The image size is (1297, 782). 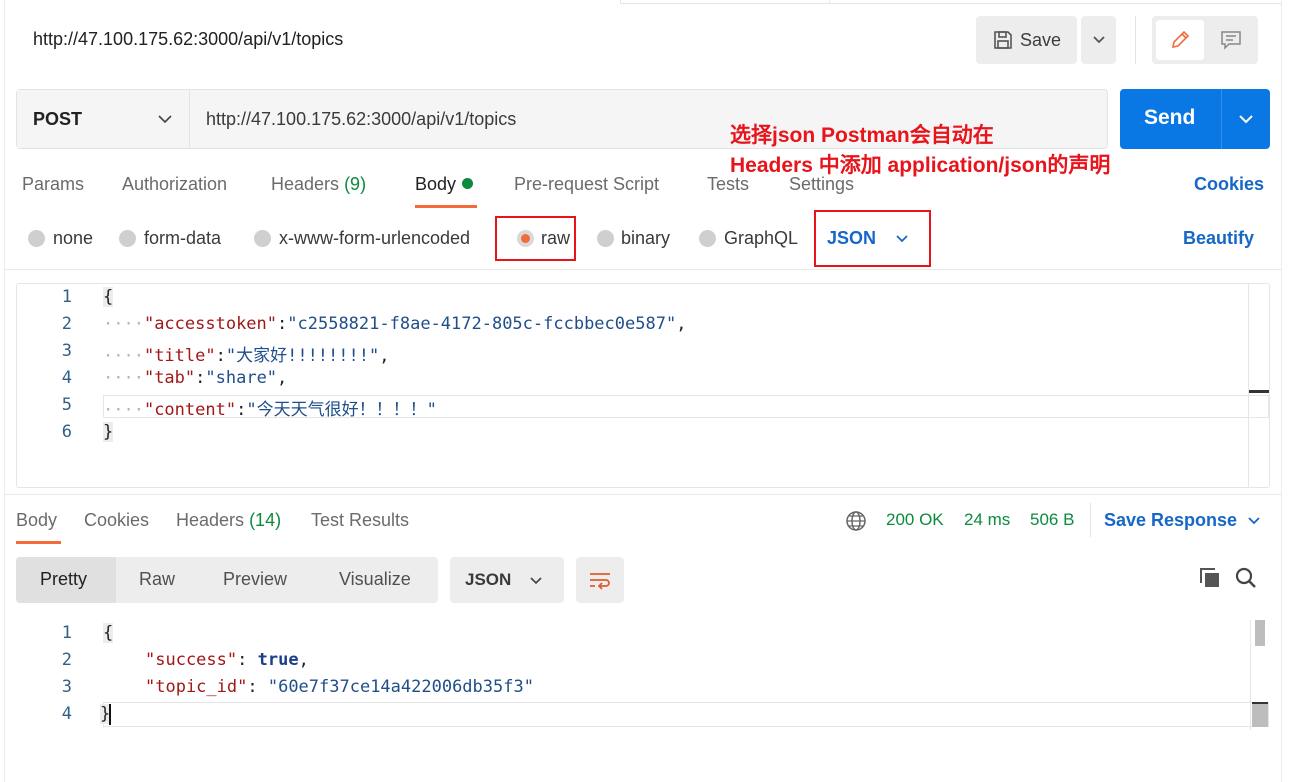 I want to click on tab-settings: Settings, so click(x=821, y=184).